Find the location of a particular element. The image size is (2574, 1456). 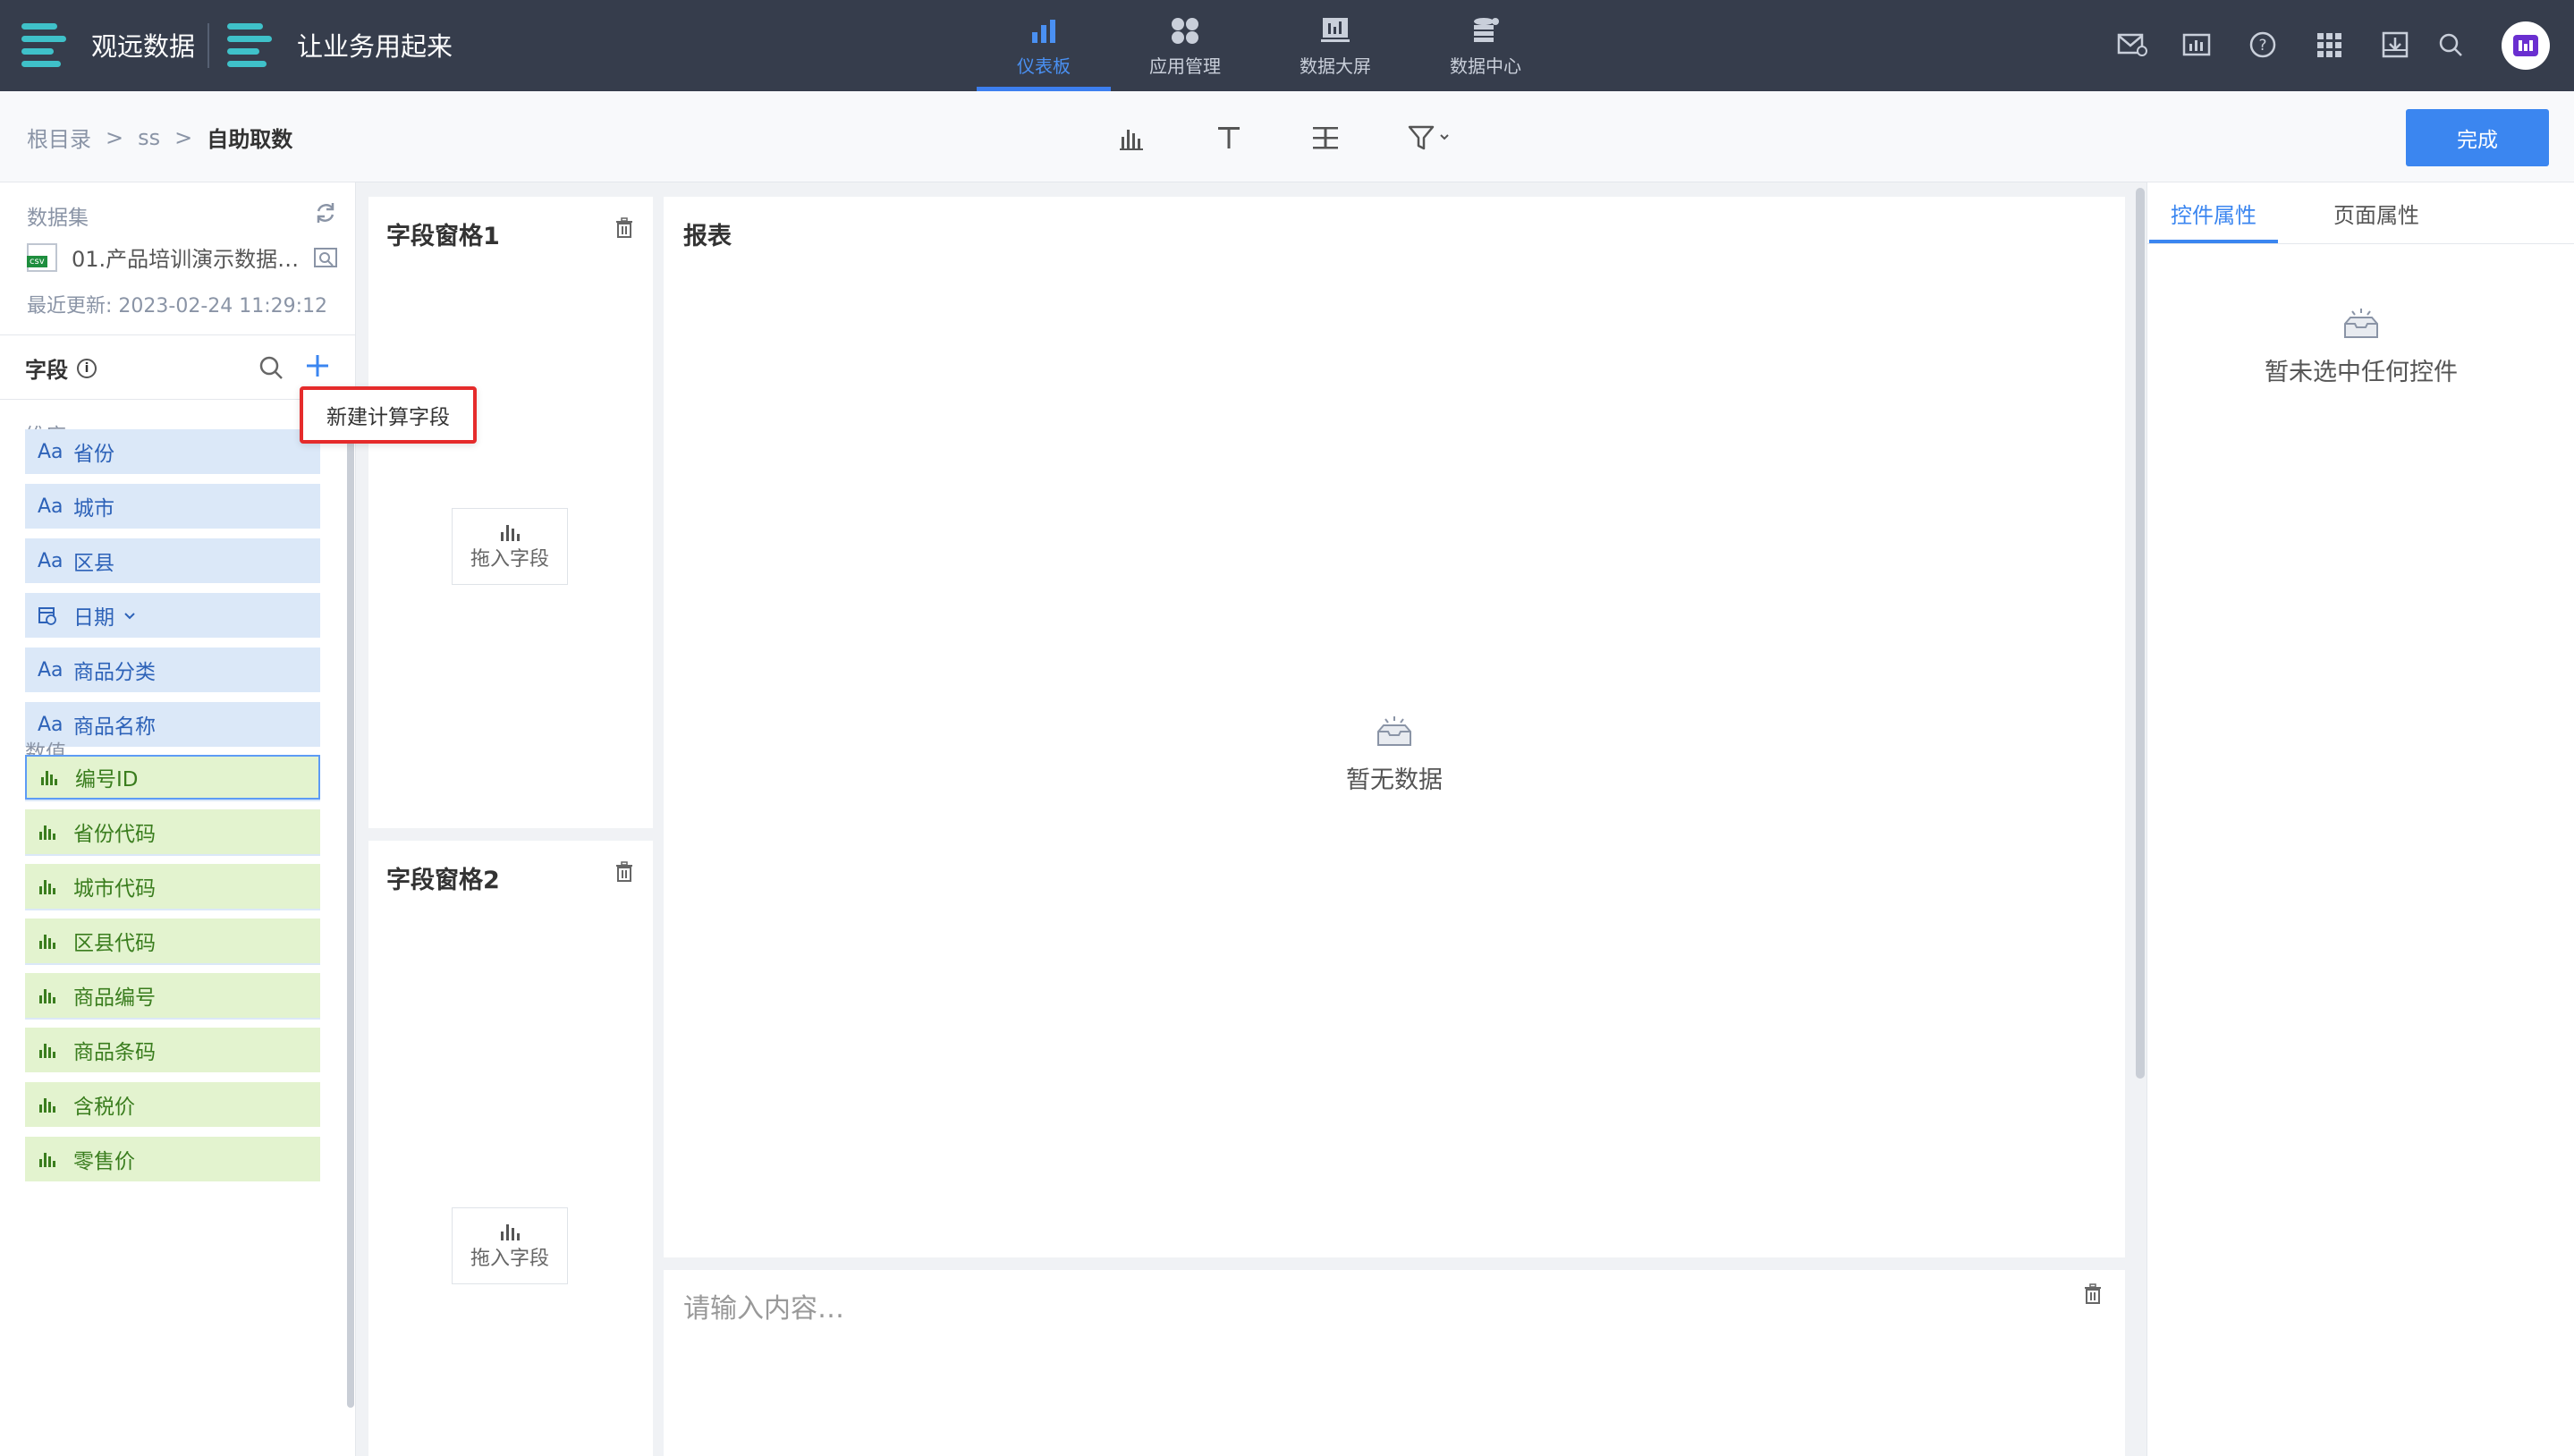

nav-tab-dashboard: 仪表板 is located at coordinates (1044, 45).